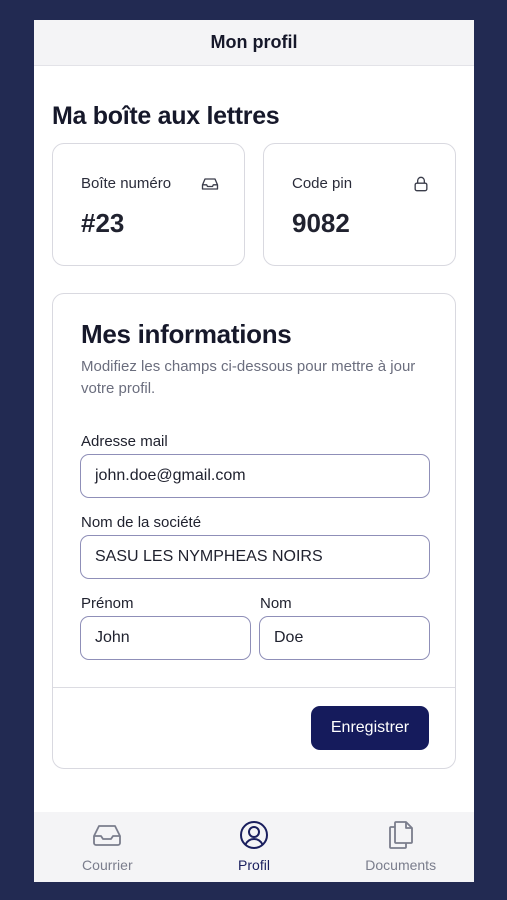  What do you see at coordinates (421, 184) in the screenshot?
I see `lock-icon` at bounding box center [421, 184].